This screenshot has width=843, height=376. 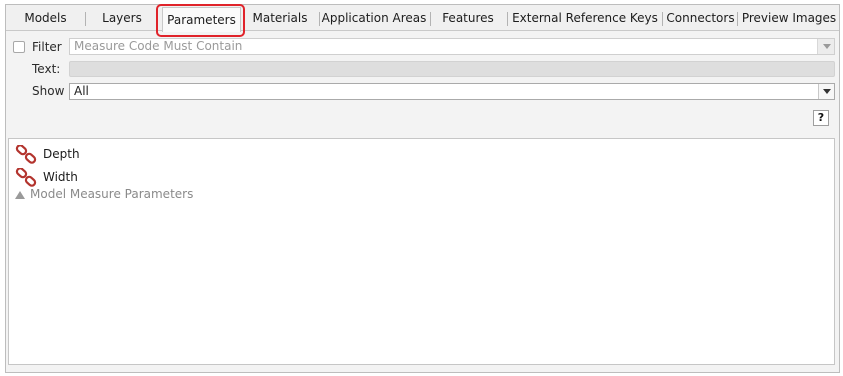 What do you see at coordinates (48, 91) in the screenshot?
I see `show-label: Show` at bounding box center [48, 91].